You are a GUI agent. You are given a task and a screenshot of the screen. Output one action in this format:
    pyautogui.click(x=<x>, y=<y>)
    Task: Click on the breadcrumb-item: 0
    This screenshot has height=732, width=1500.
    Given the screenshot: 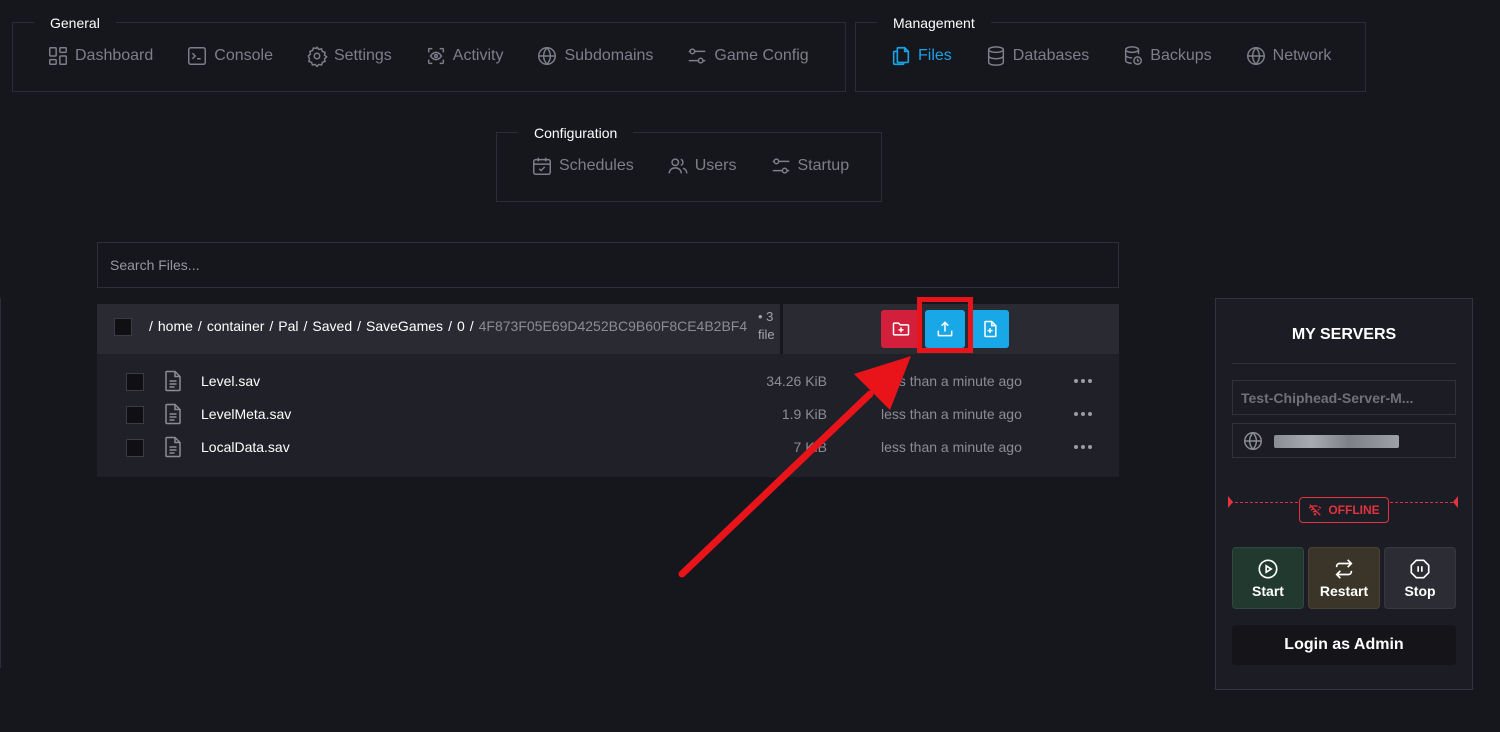 What is the action you would take?
    pyautogui.click(x=461, y=326)
    